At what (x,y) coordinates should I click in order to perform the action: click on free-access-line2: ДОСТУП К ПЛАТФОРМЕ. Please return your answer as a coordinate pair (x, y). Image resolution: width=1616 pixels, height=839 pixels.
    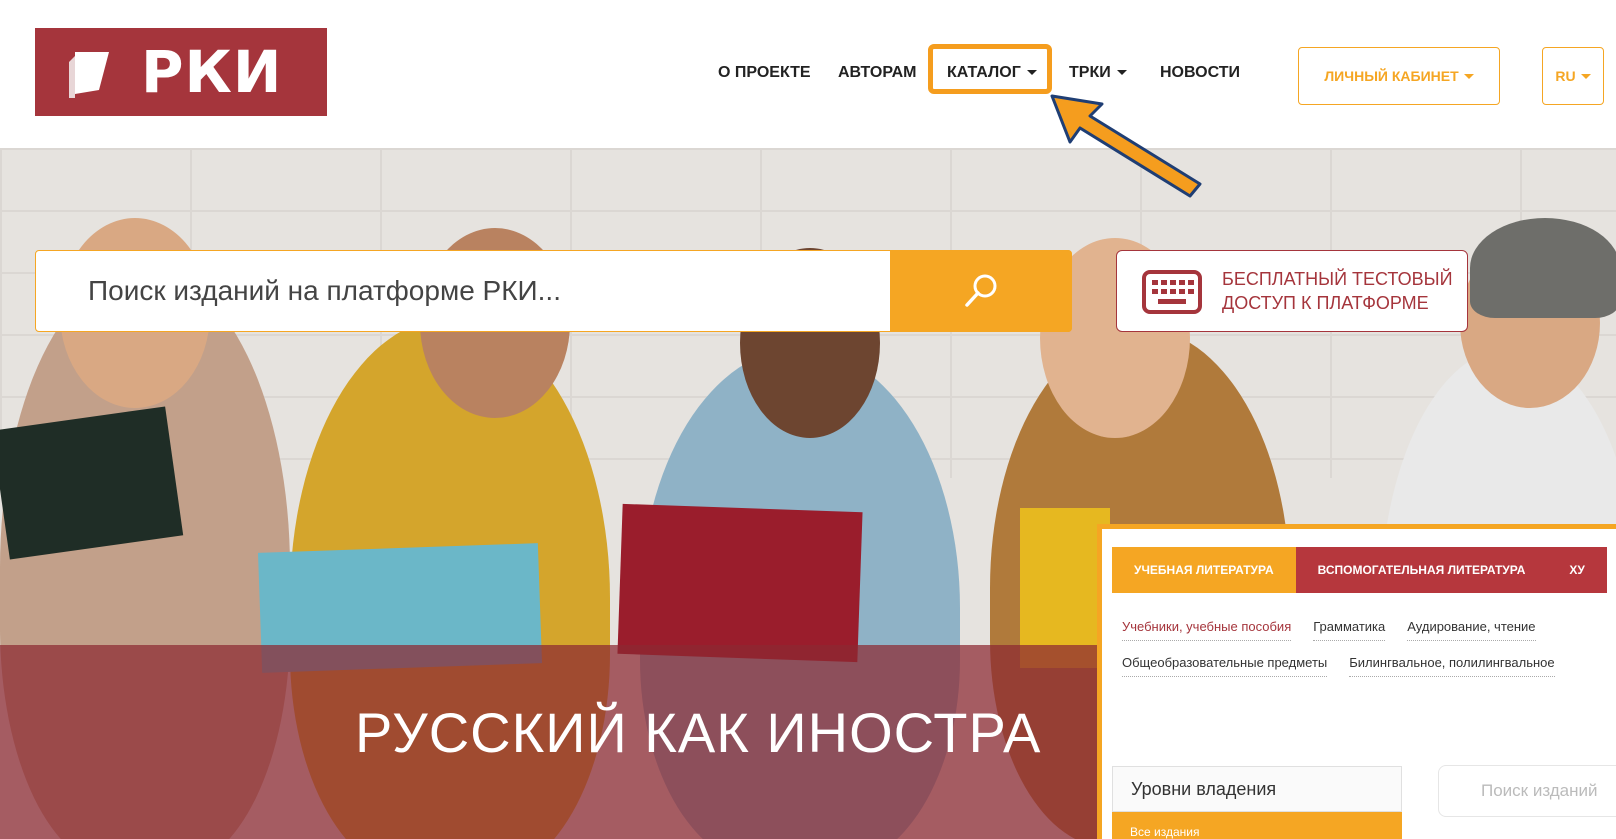
    Looking at the image, I should click on (1325, 303).